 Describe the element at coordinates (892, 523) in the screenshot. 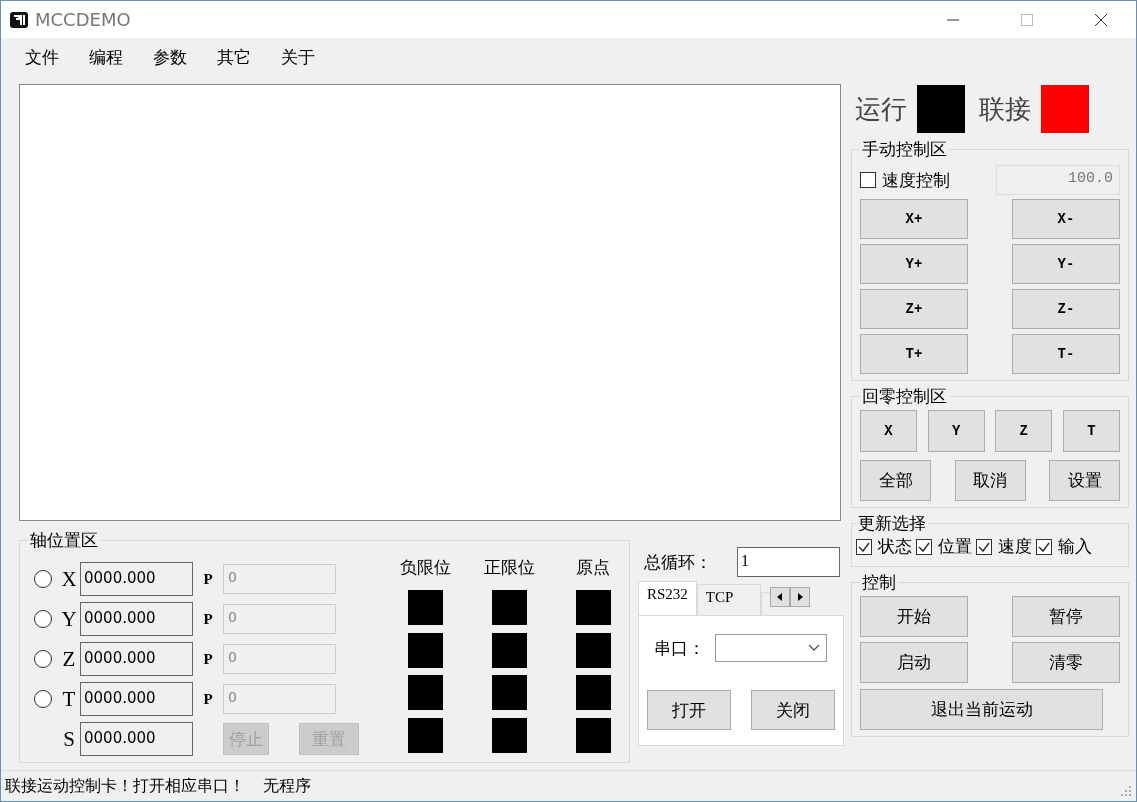

I see `group-title: 更新选择` at that location.